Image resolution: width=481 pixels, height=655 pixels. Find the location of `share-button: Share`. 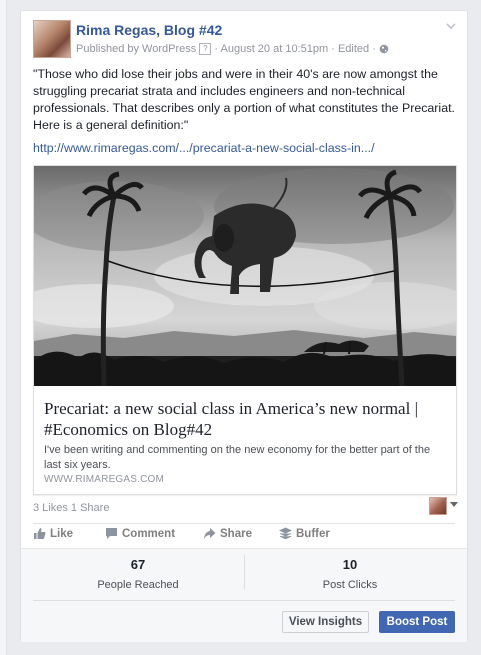

share-button: Share is located at coordinates (227, 533).